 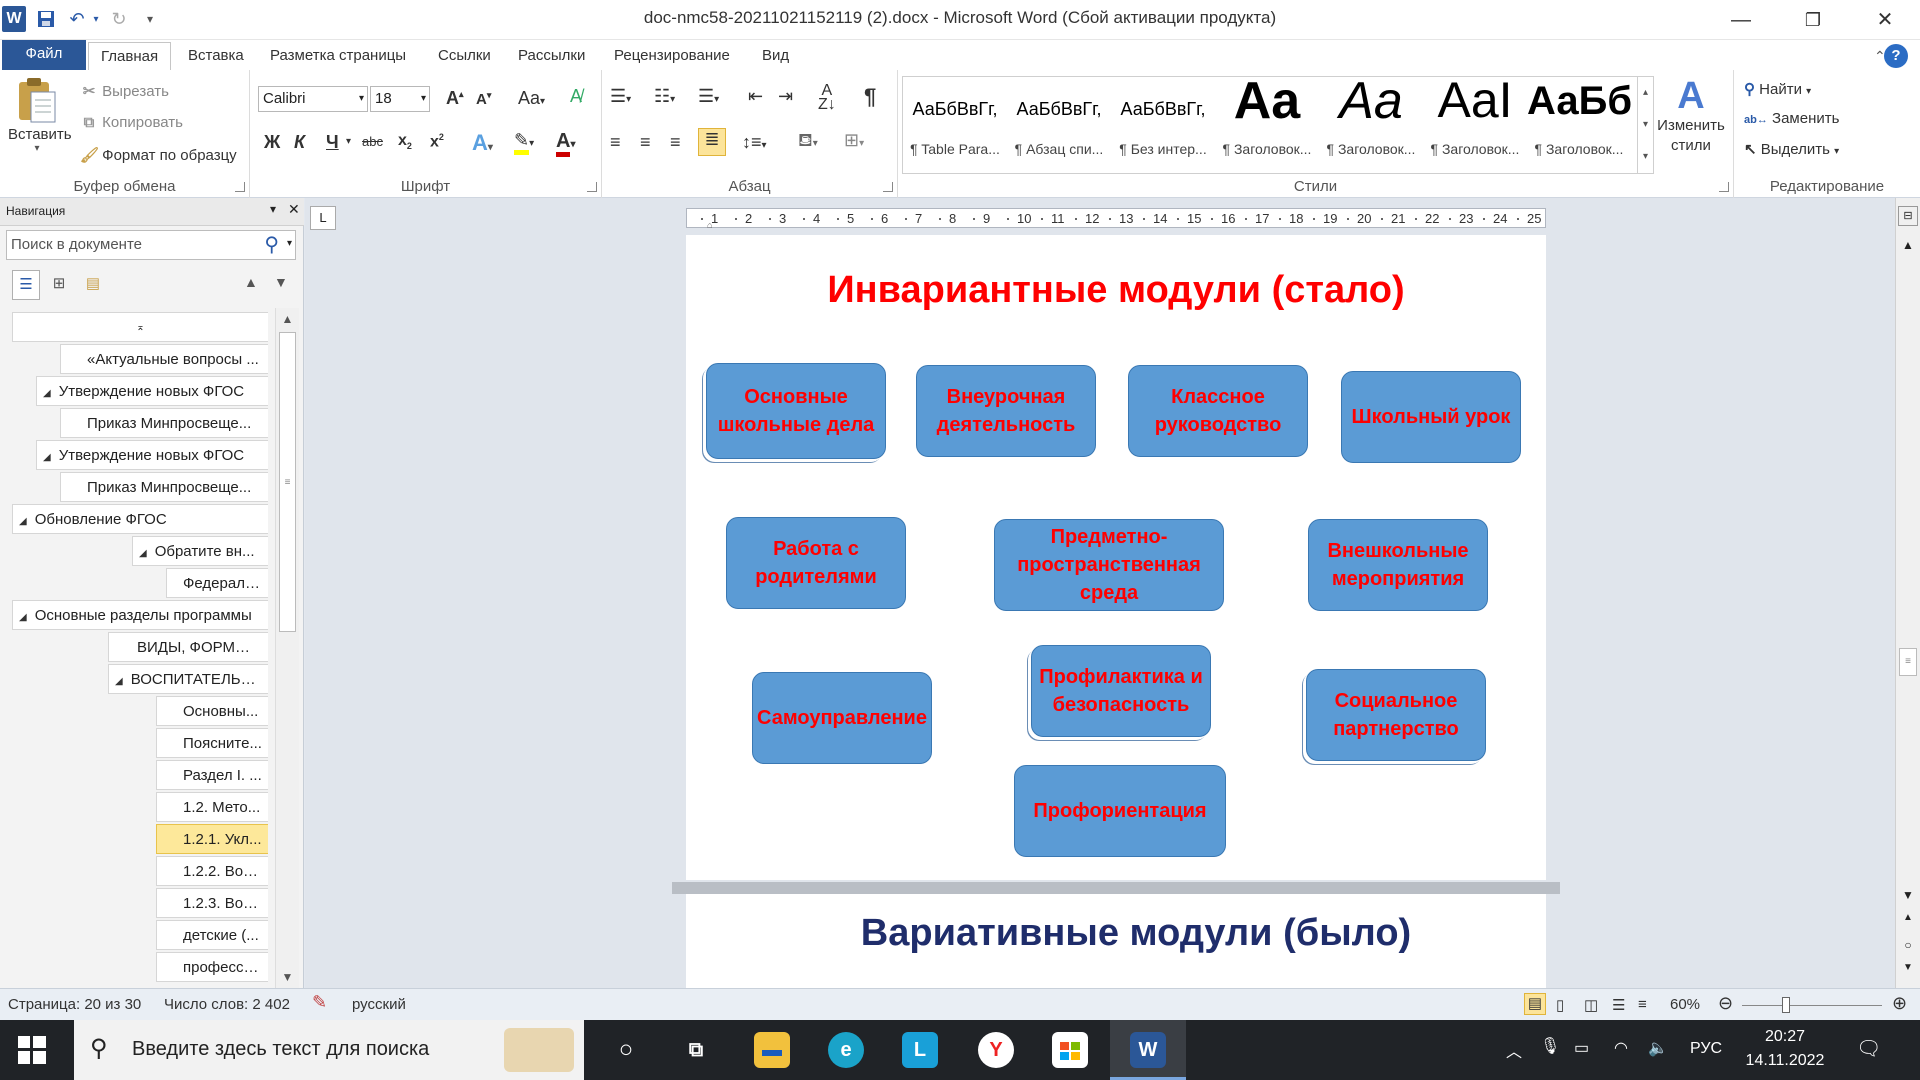 I want to click on outline-icon: ☰, so click(x=1618, y=1005).